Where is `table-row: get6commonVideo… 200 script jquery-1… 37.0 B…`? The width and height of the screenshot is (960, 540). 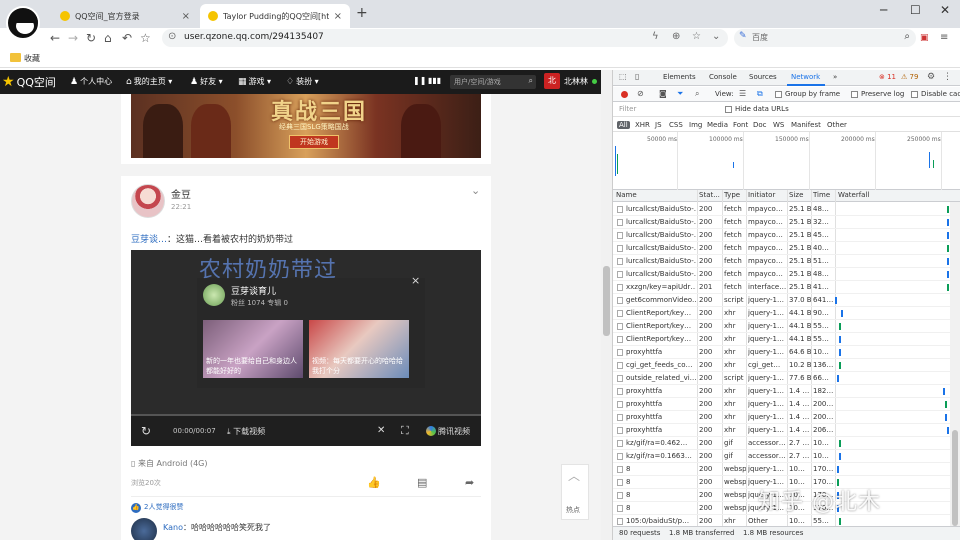 table-row: get6commonVideo… 200 script jquery-1… 37.0 B… is located at coordinates (786, 300).